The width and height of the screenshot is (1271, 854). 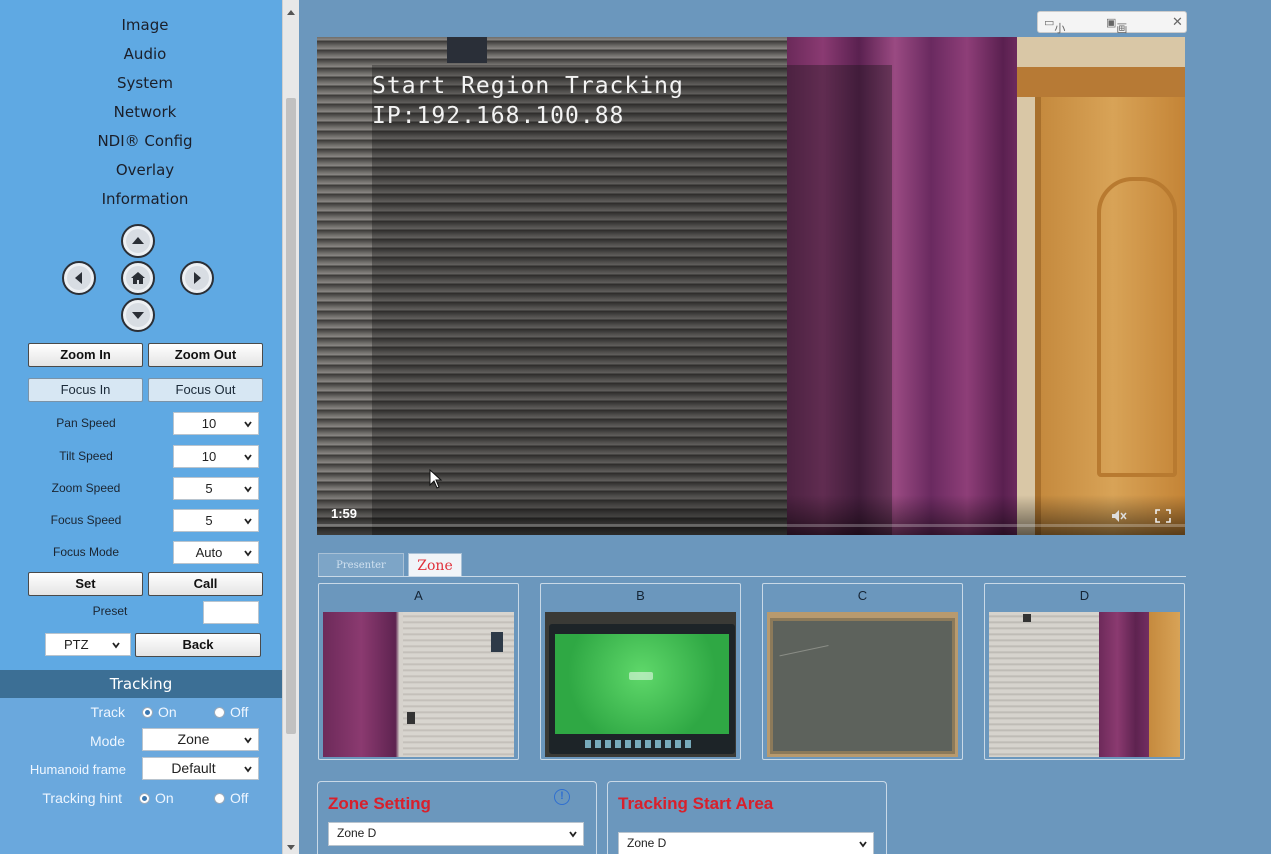 I want to click on tracking-start-area-value: Zone D, so click(x=647, y=843).